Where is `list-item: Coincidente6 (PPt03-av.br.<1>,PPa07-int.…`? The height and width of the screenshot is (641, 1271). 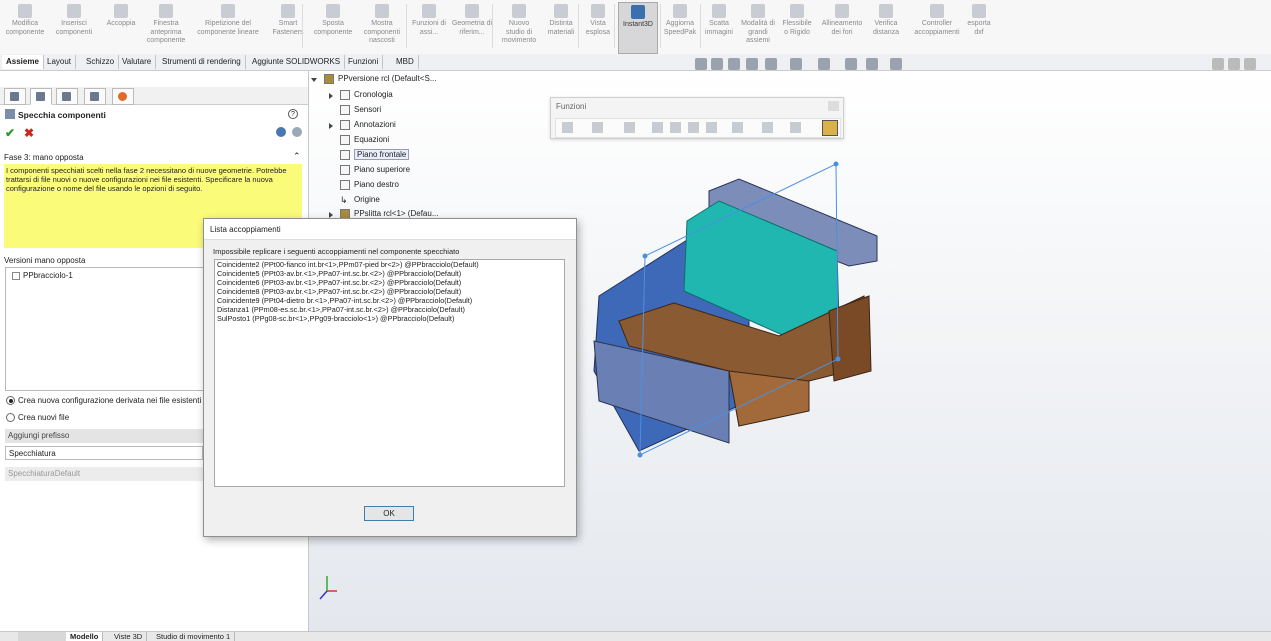
list-item: Coincidente6 (PPt03-av.br.<1>,PPa07-int.… is located at coordinates (389, 282).